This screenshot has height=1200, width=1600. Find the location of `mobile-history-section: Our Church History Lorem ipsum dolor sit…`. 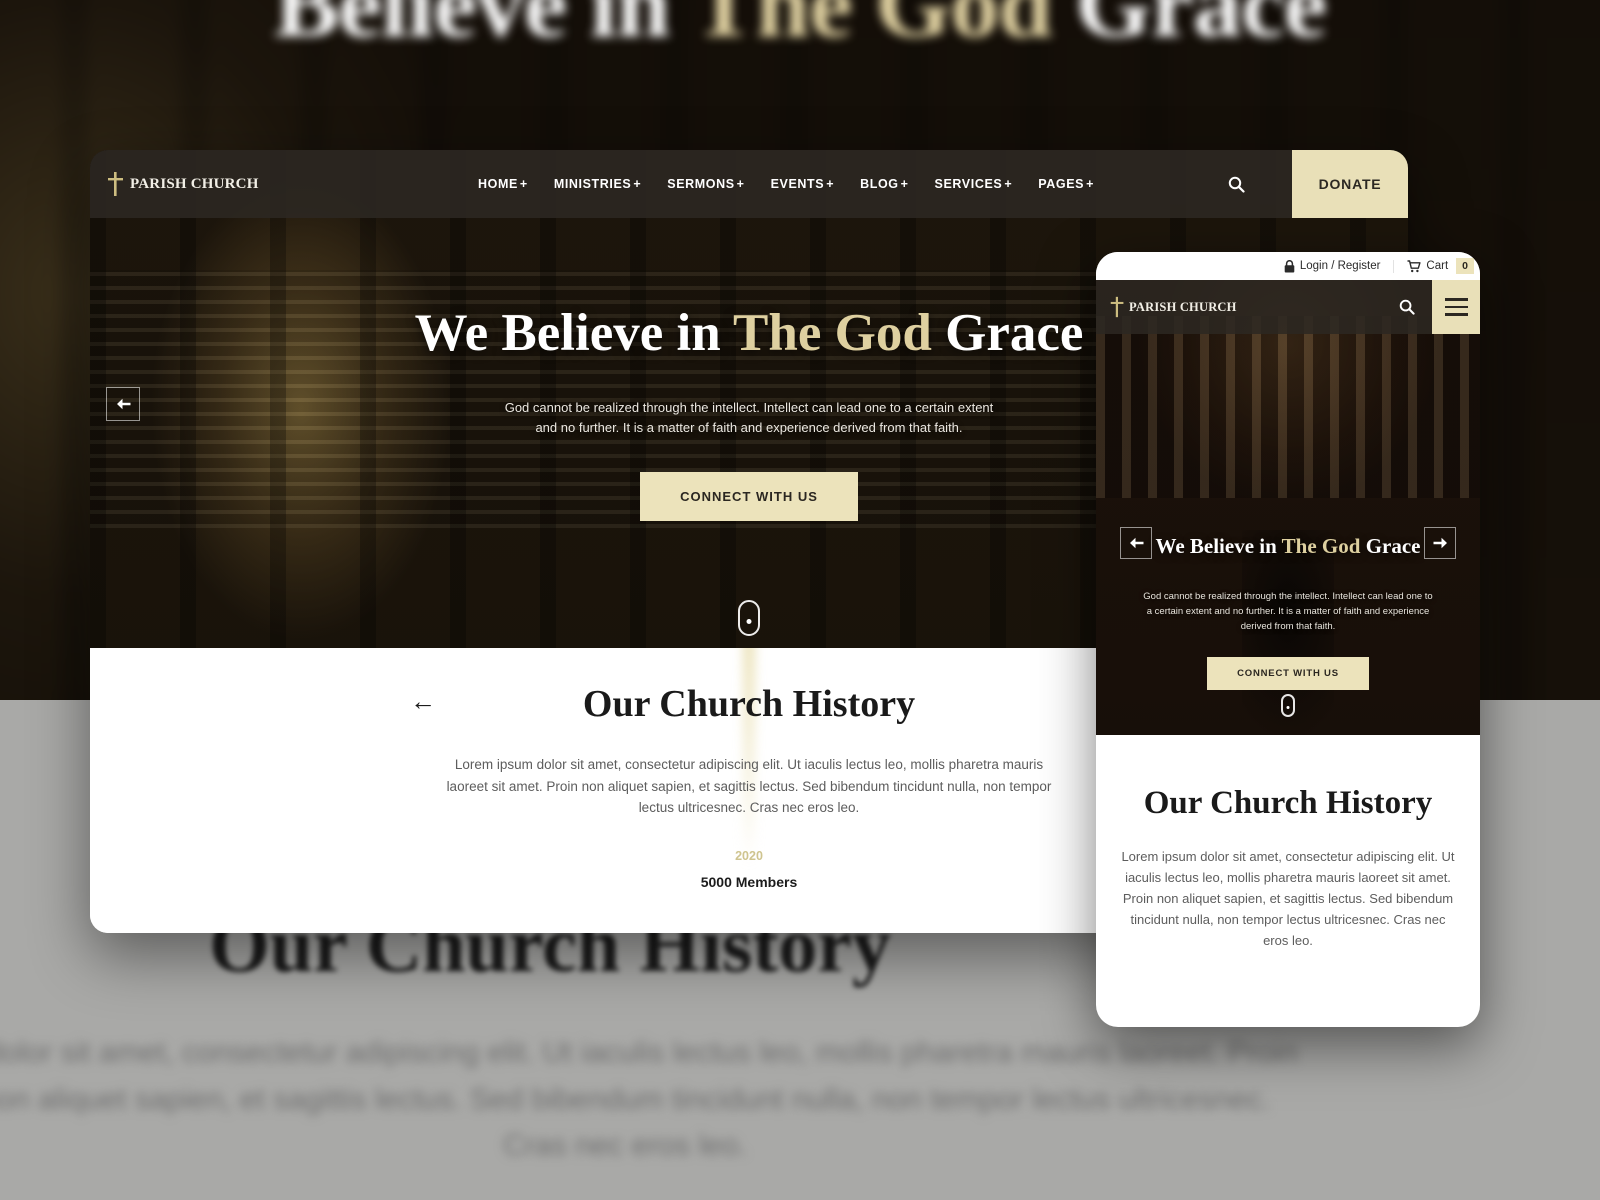

mobile-history-section: Our Church History Lorem ipsum dolor sit… is located at coordinates (1288, 854).